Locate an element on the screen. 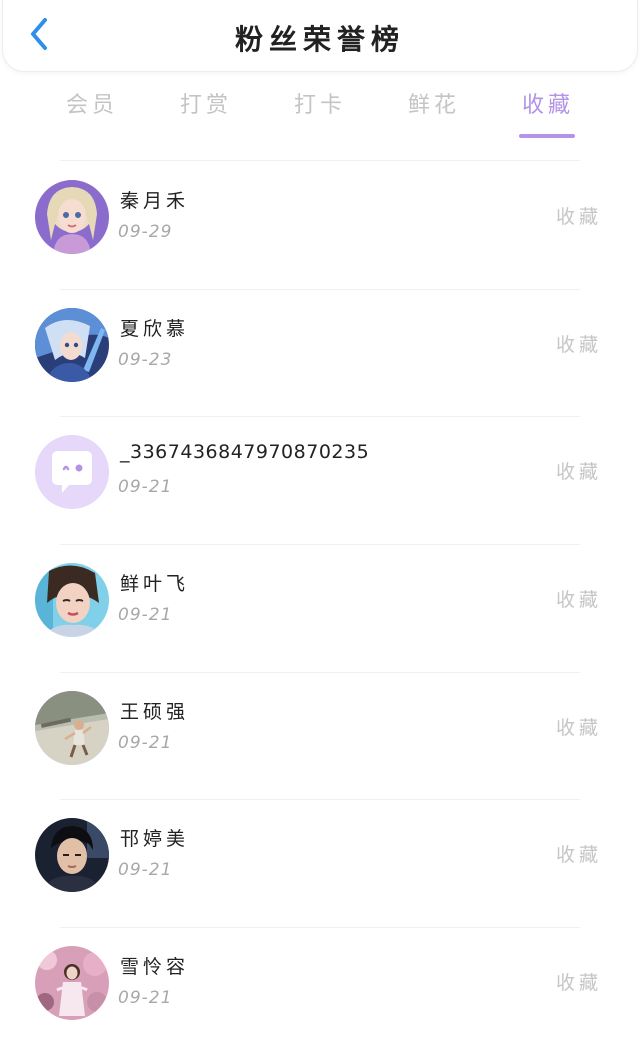  list-item: 鲜叶飞 09-21 收藏 is located at coordinates (320, 609).